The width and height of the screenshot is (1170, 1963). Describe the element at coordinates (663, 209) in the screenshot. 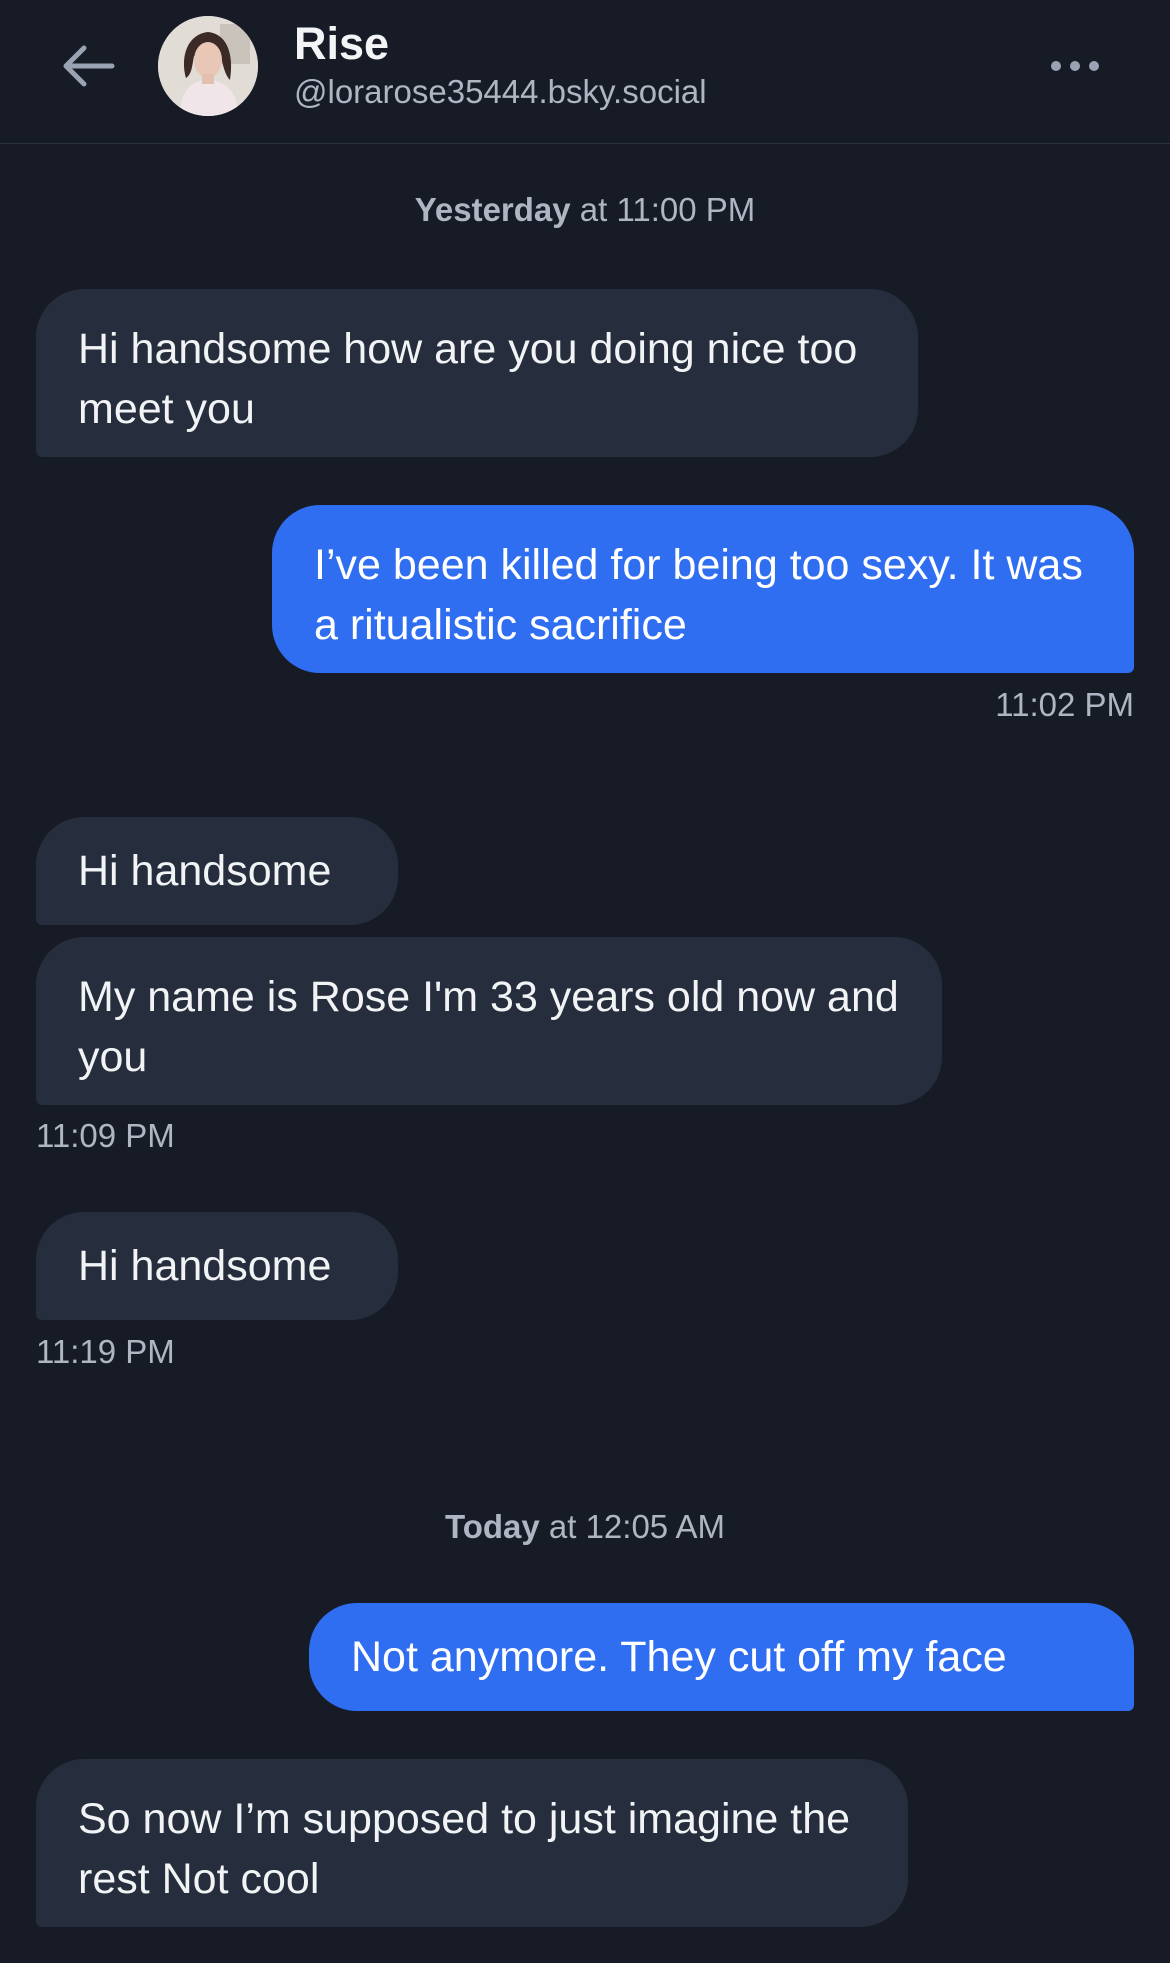

I see `date-separator-time: at 11:00 PM` at that location.